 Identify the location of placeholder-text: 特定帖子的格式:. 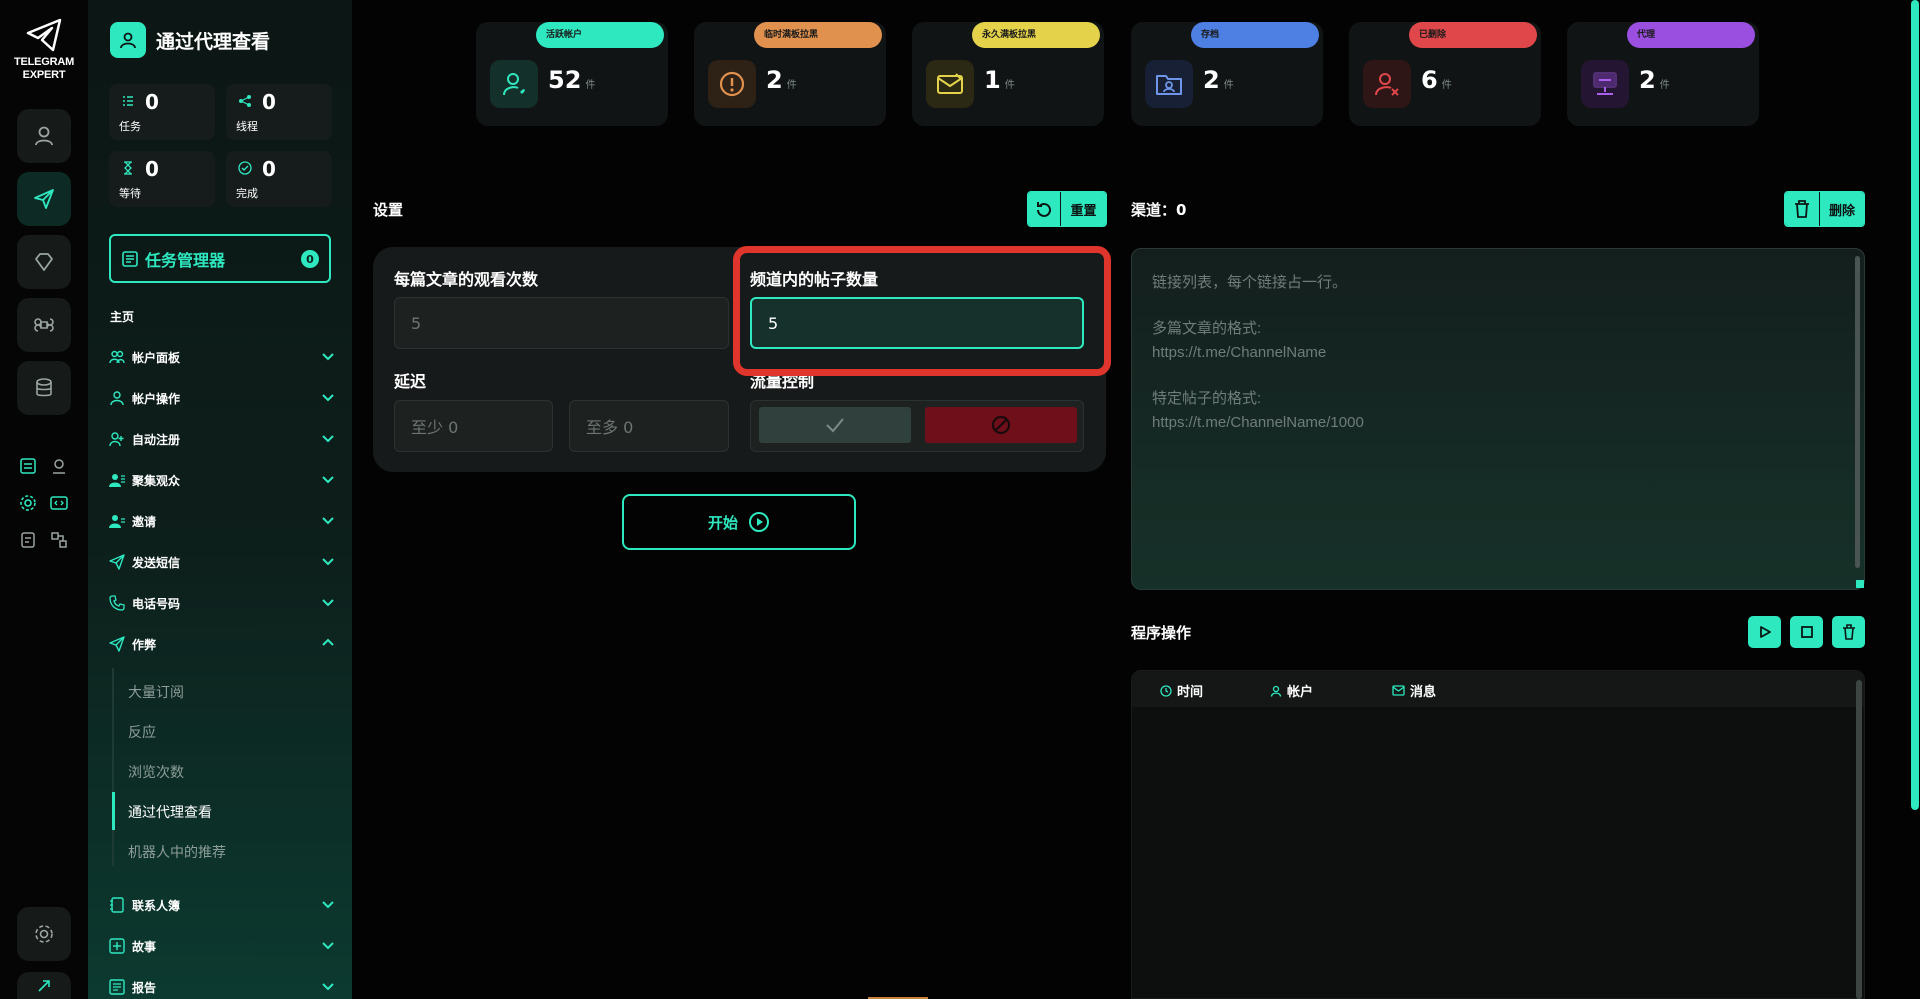
(1207, 398).